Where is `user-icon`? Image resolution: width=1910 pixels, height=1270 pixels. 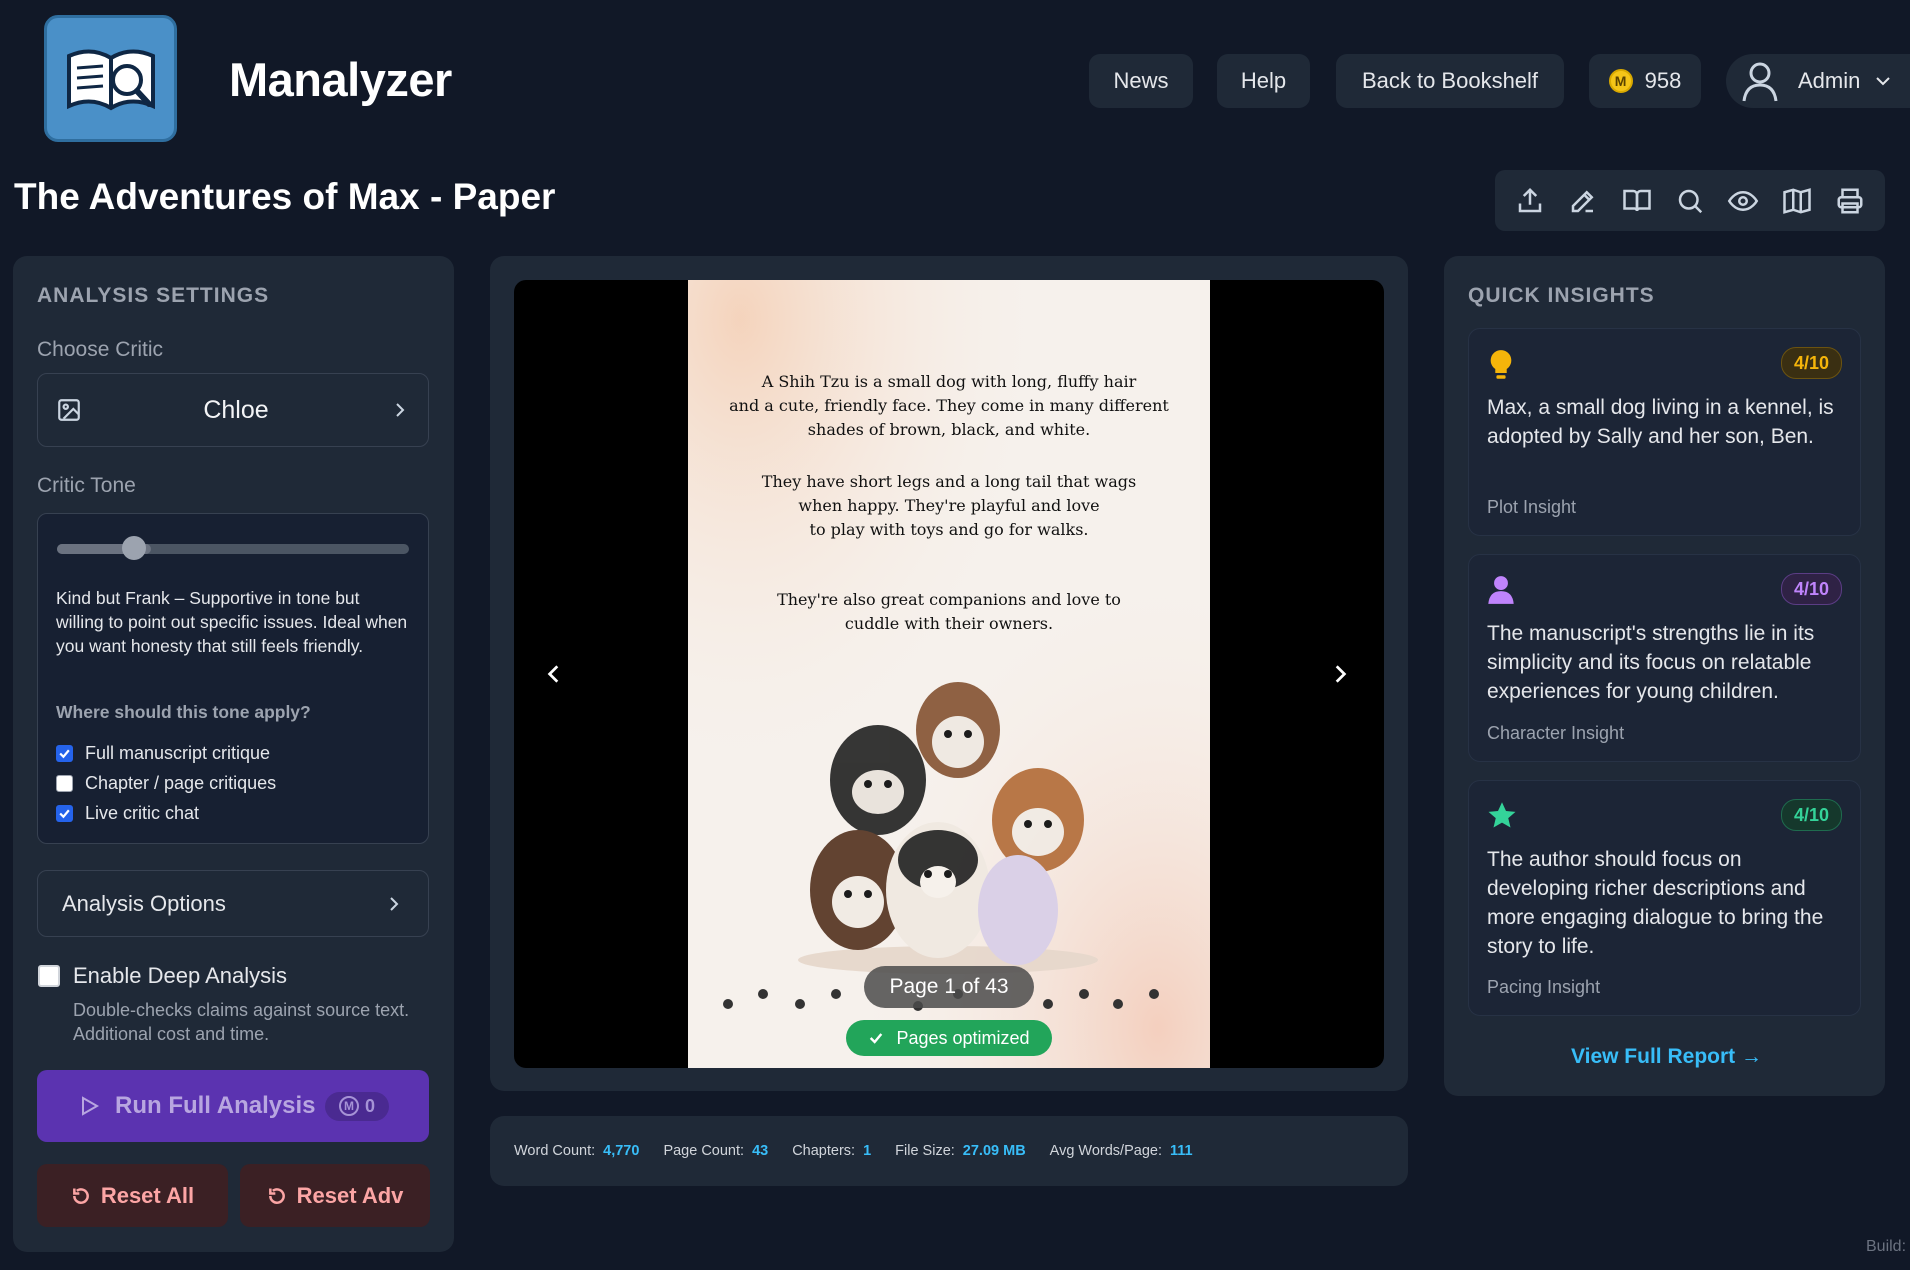 user-icon is located at coordinates (1501, 590).